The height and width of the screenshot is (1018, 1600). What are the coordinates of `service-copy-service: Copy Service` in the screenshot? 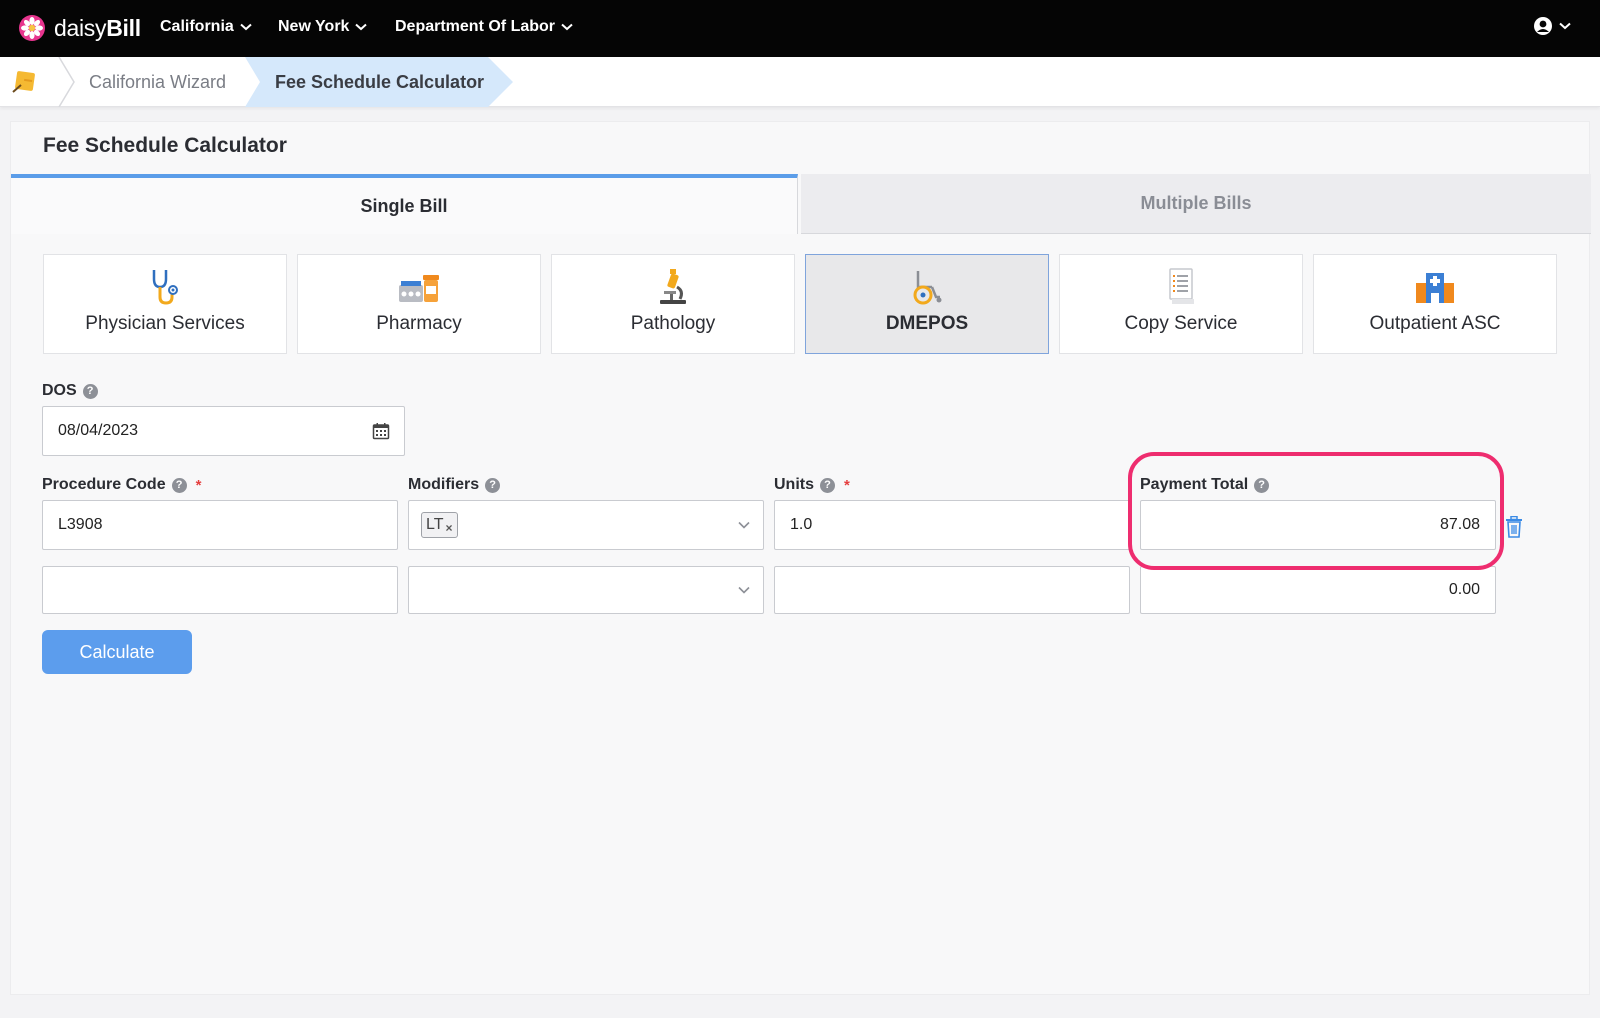 It's located at (1181, 304).